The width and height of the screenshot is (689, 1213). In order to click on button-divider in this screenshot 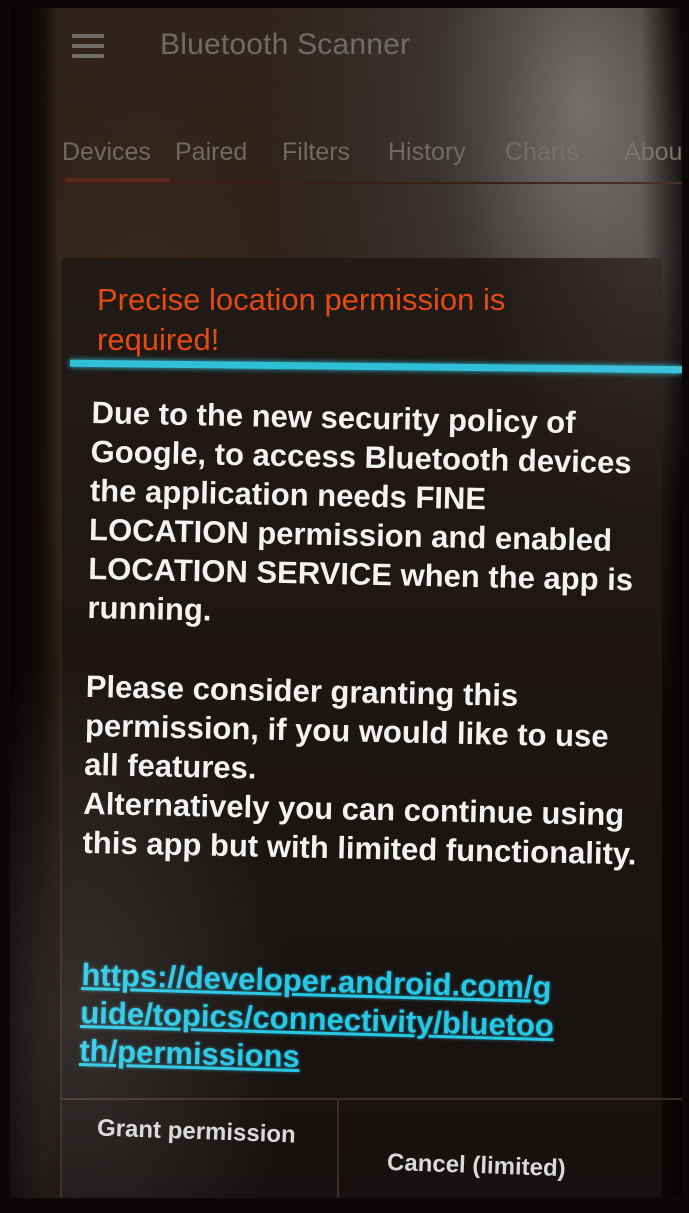, I will do `click(338, 1149)`.